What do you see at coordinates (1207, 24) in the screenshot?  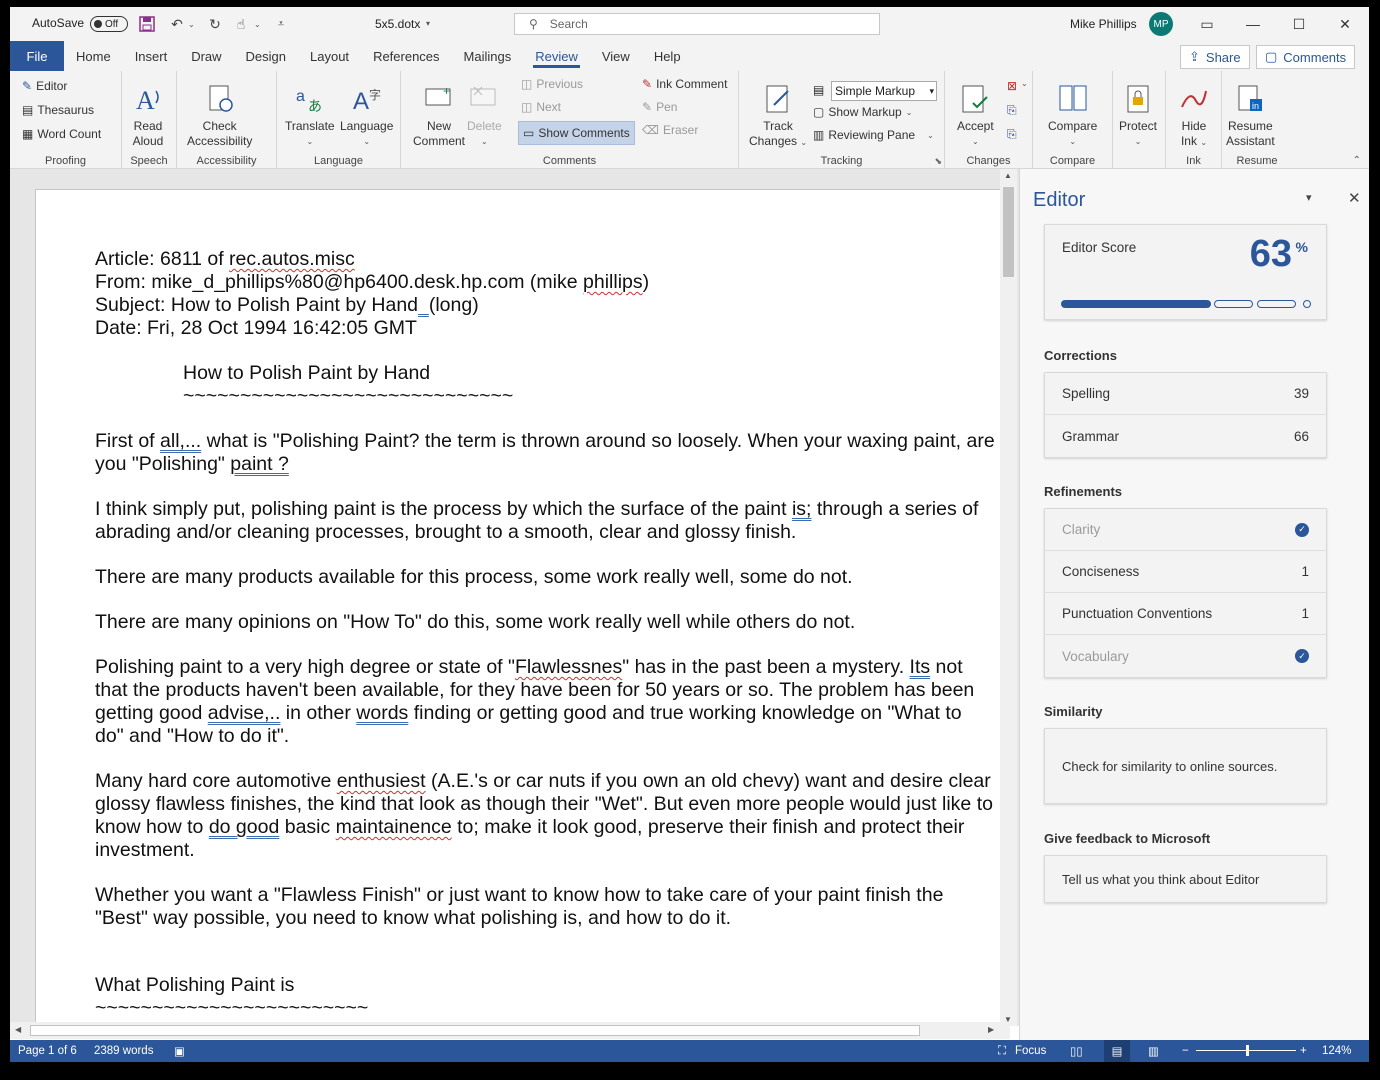 I see `ribbon-display-icon: ▭` at bounding box center [1207, 24].